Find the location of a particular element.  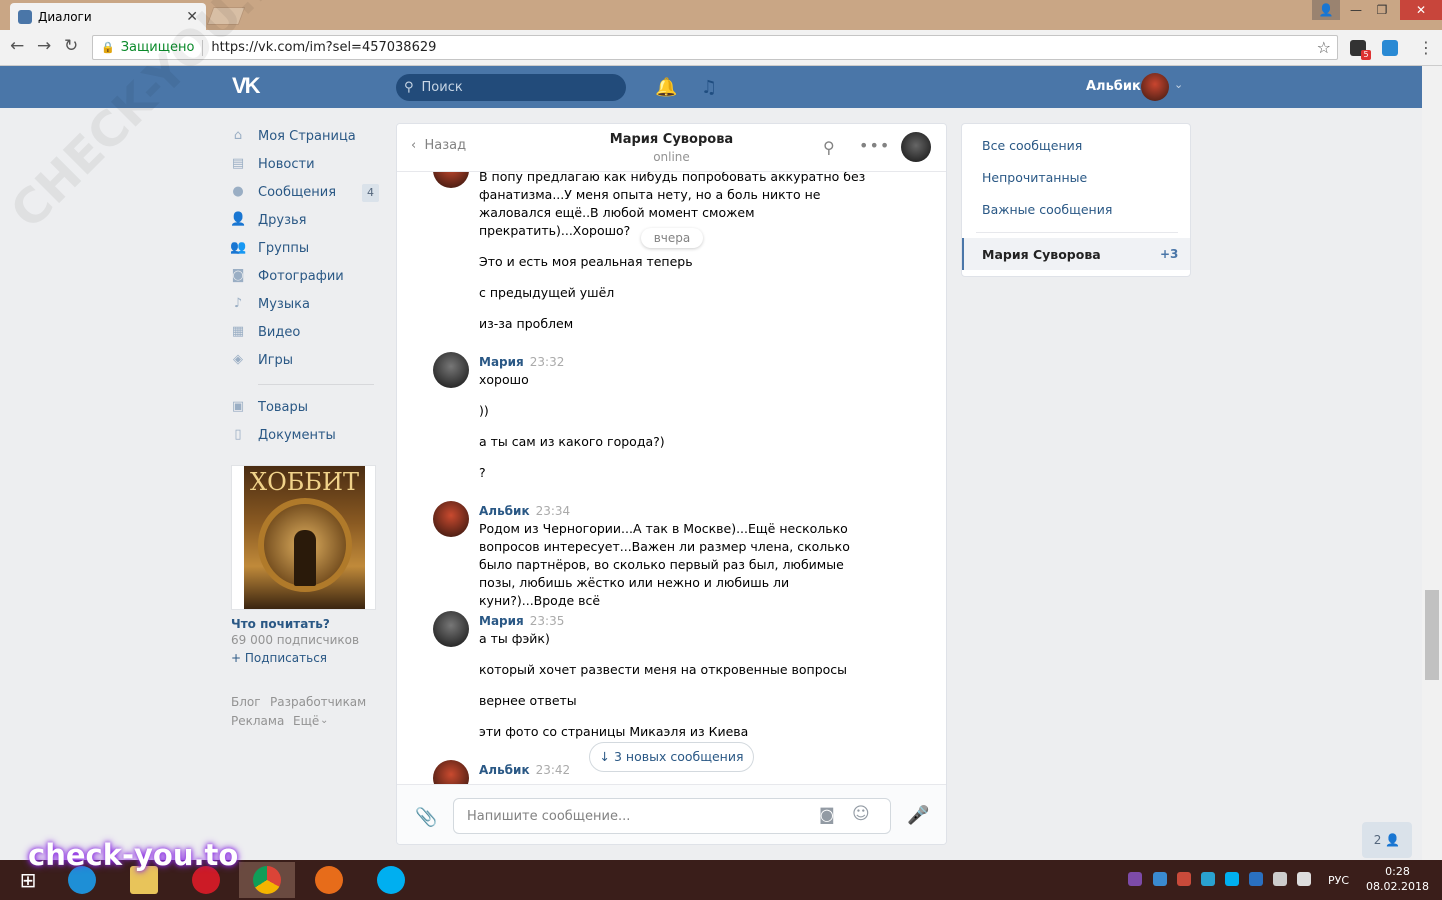

more-actions-icon: ••• is located at coordinates (874, 145).